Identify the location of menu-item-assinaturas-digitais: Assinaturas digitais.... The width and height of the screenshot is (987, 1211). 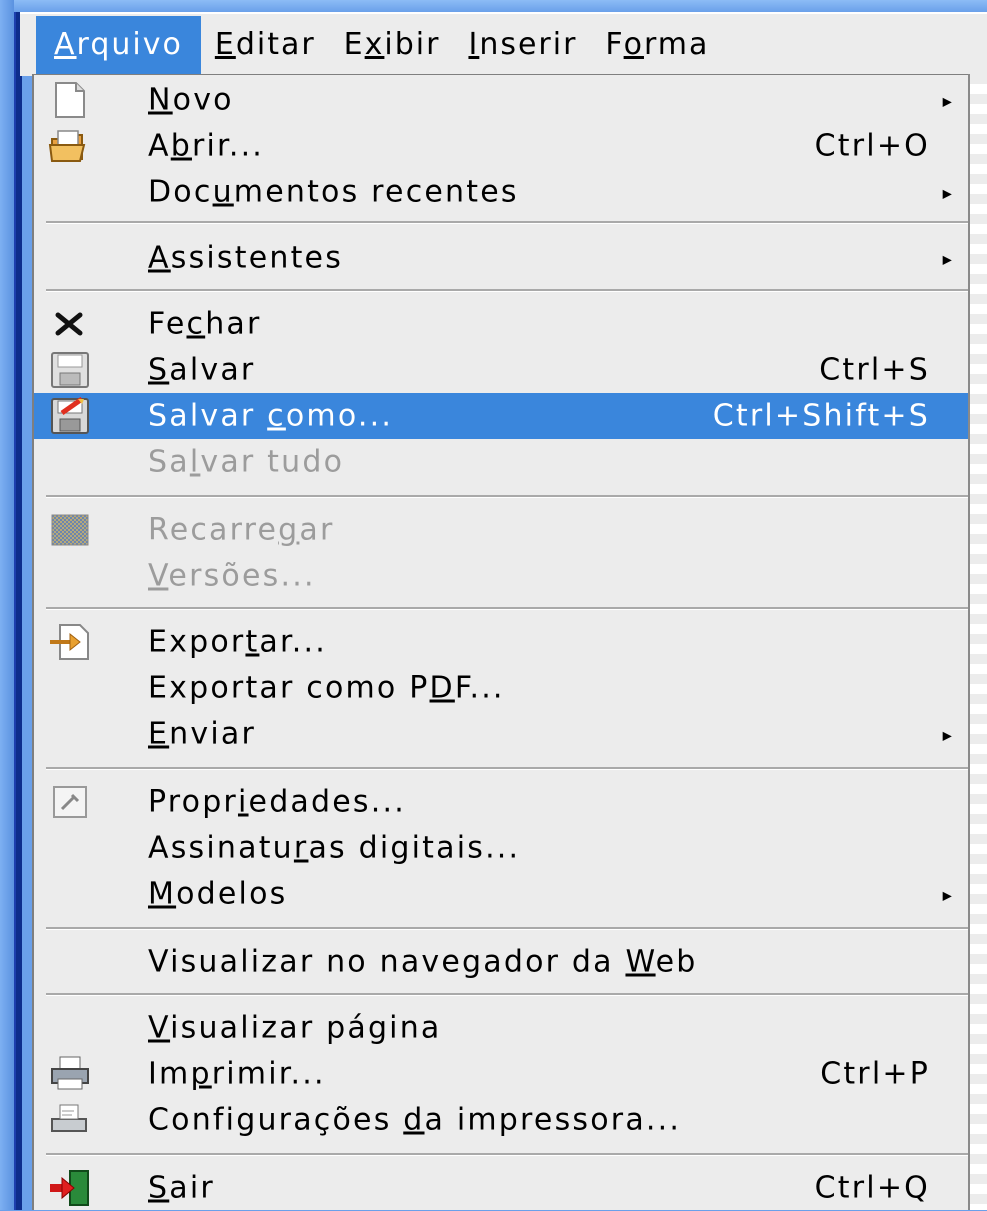
(501, 848).